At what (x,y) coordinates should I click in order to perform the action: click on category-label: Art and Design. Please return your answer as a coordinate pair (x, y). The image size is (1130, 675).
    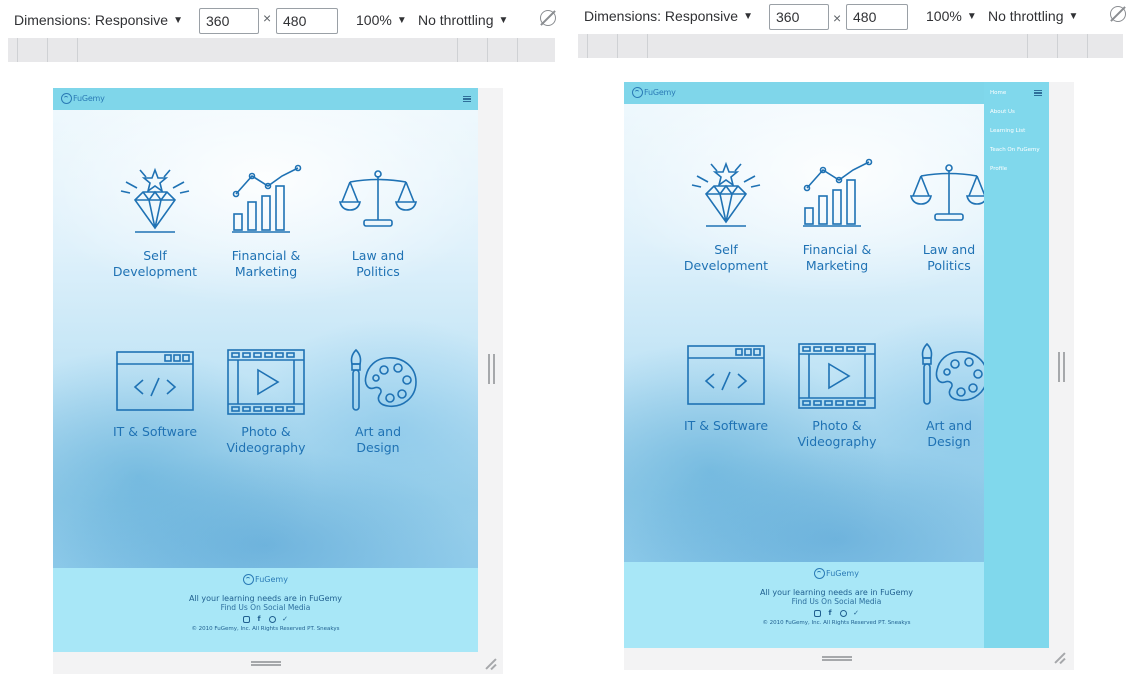
    Looking at the image, I should click on (378, 439).